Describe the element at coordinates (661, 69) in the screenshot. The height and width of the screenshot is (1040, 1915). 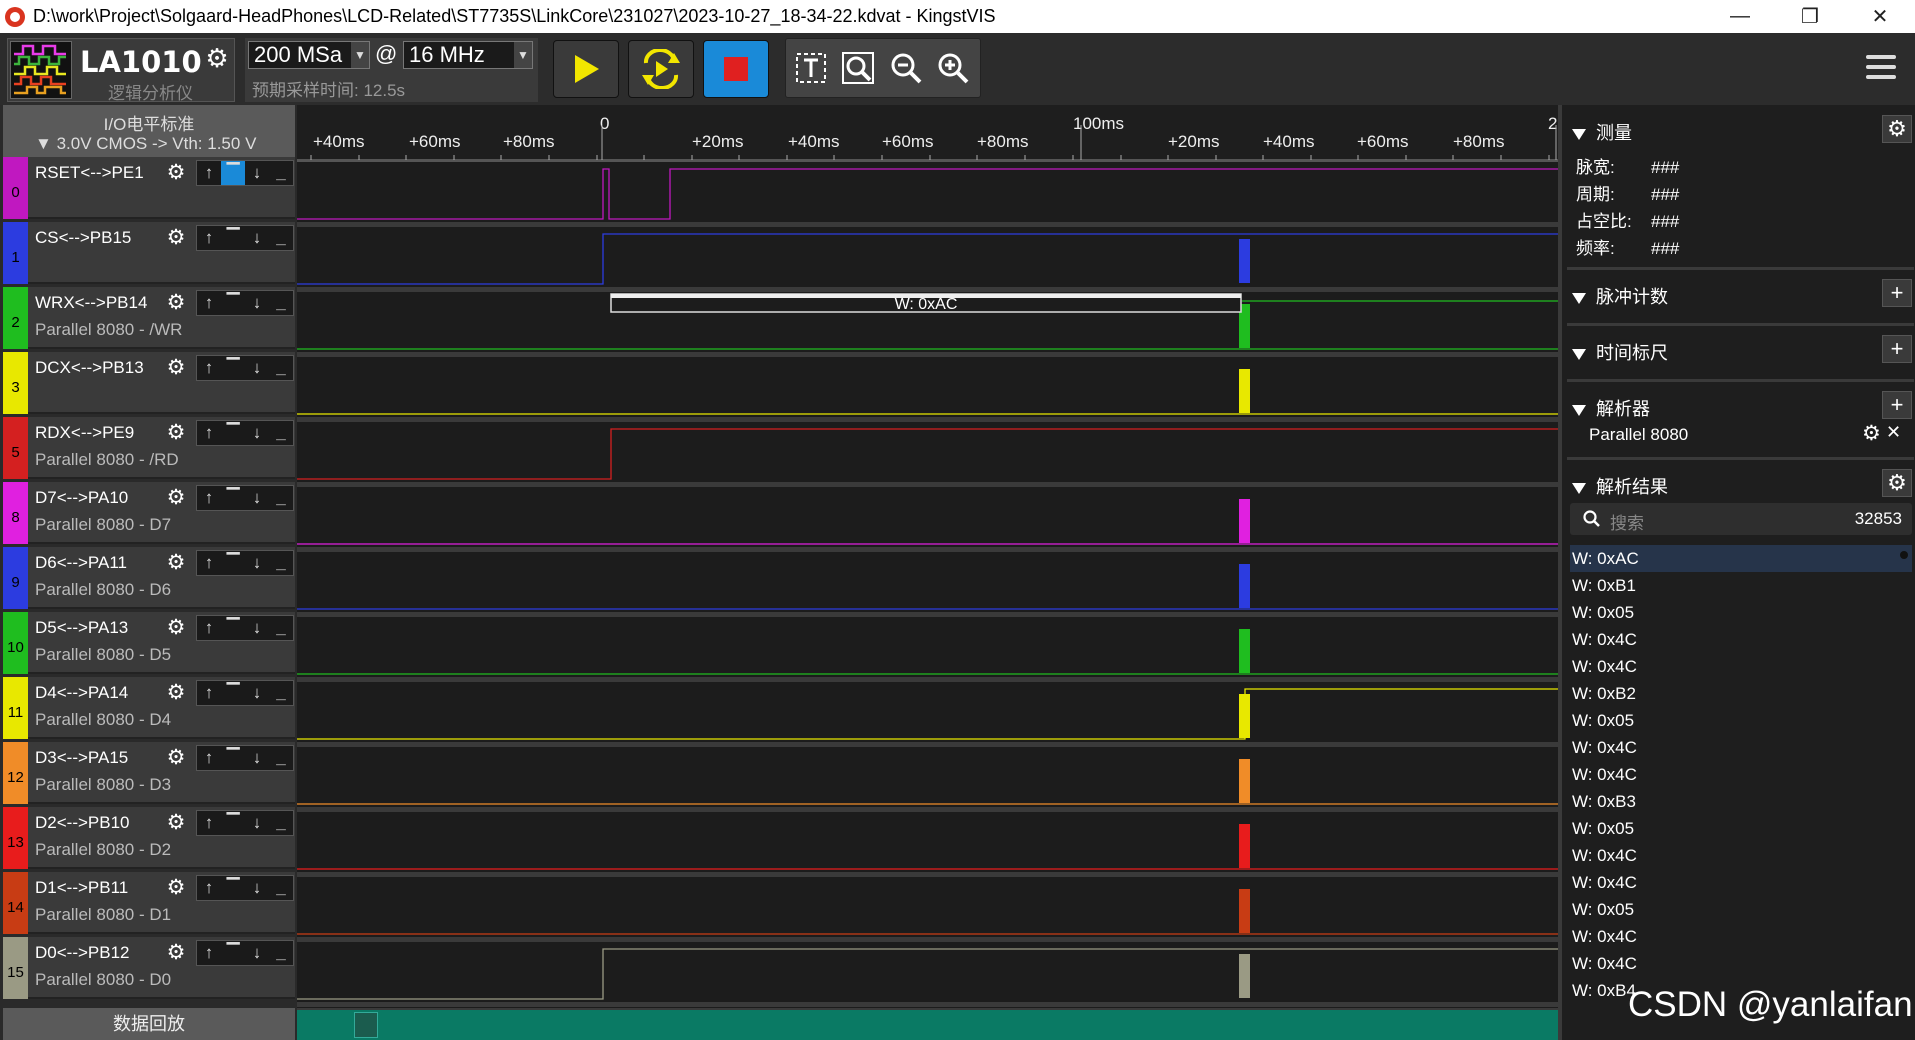
I see `repeat-start-button` at that location.